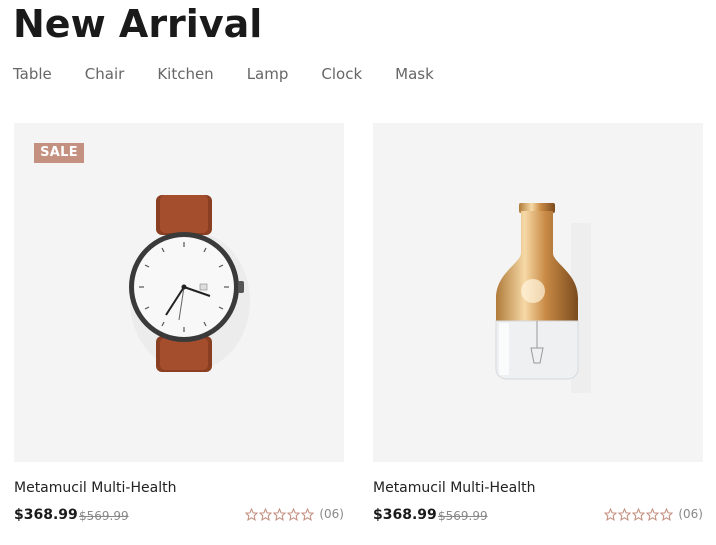 The height and width of the screenshot is (545, 716). I want to click on tab-kitchen: Kitchen, so click(185, 74).